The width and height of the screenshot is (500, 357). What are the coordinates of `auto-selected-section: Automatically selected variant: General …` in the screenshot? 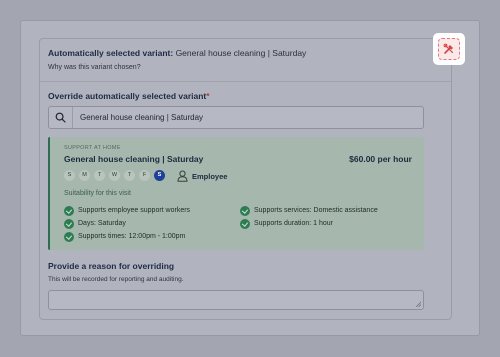 It's located at (245, 60).